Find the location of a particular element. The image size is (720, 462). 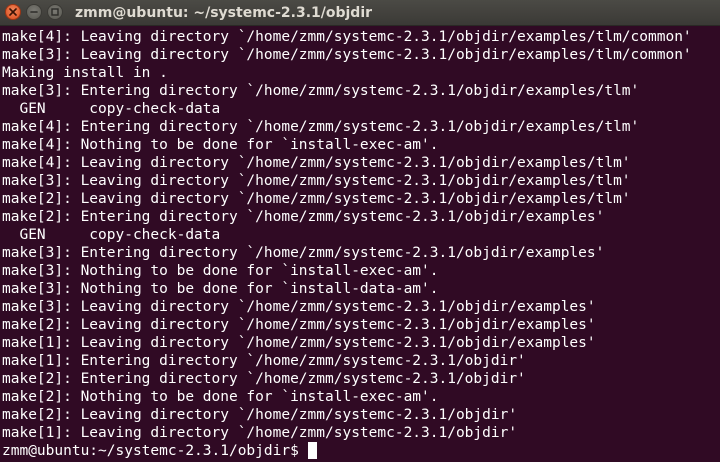

window-title: zmm@ubuntu: ~/systemc-2.3.1/objdir is located at coordinates (224, 13).